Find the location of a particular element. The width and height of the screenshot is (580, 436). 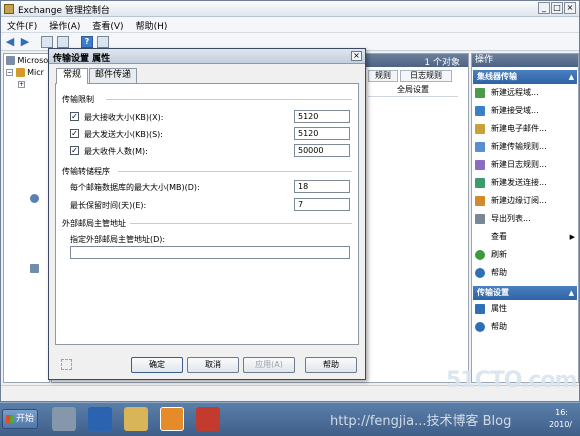

domain-icon is located at coordinates (480, 92).